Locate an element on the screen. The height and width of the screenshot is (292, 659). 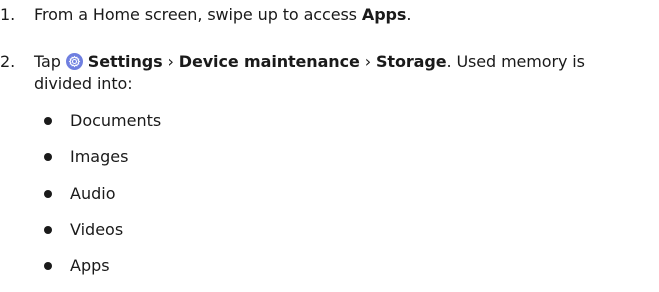
step-1-text-post: . is located at coordinates (409, 14).